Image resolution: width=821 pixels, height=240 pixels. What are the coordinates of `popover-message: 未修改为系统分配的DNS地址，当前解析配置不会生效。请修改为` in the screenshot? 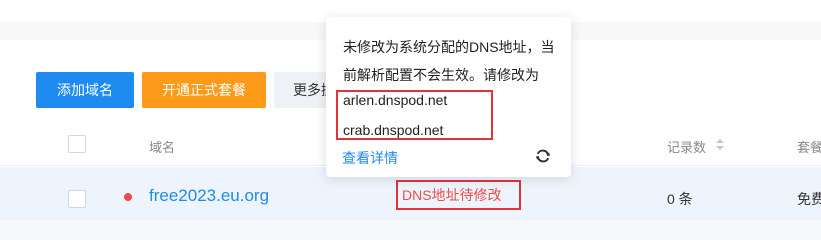 It's located at (449, 61).